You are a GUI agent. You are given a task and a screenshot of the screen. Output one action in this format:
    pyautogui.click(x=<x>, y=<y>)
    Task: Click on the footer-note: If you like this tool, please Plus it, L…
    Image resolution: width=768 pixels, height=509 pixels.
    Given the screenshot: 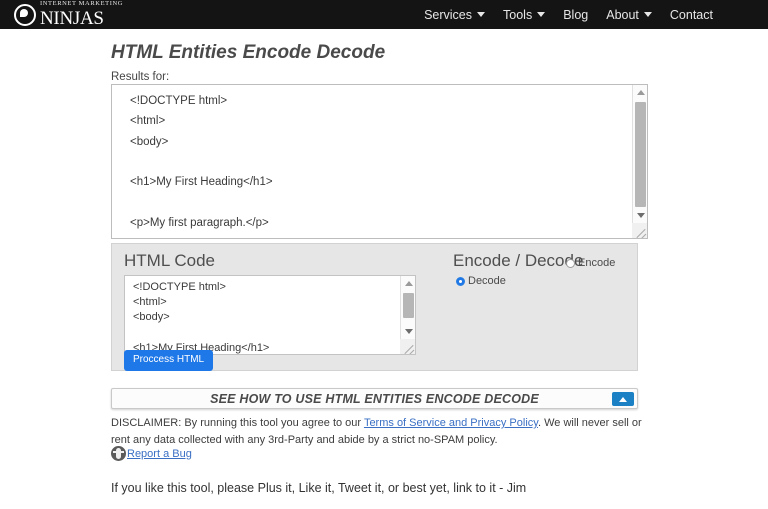 What is the action you would take?
    pyautogui.click(x=319, y=488)
    